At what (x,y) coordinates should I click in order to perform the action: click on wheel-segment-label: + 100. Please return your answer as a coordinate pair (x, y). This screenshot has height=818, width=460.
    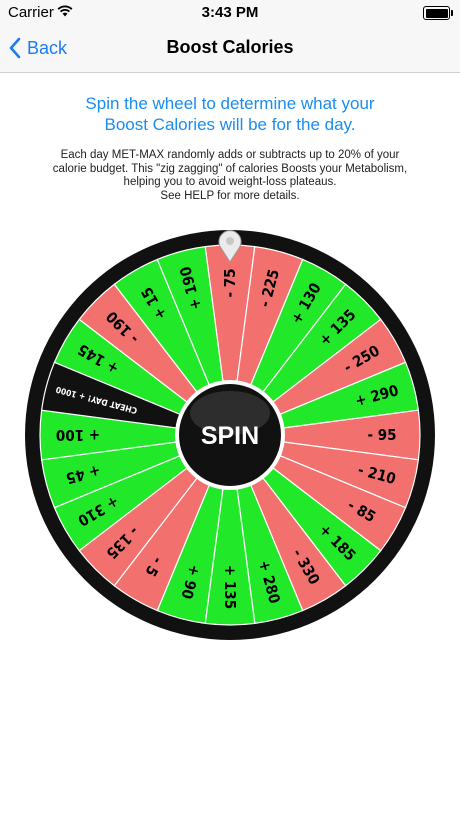
    Looking at the image, I should click on (78, 435).